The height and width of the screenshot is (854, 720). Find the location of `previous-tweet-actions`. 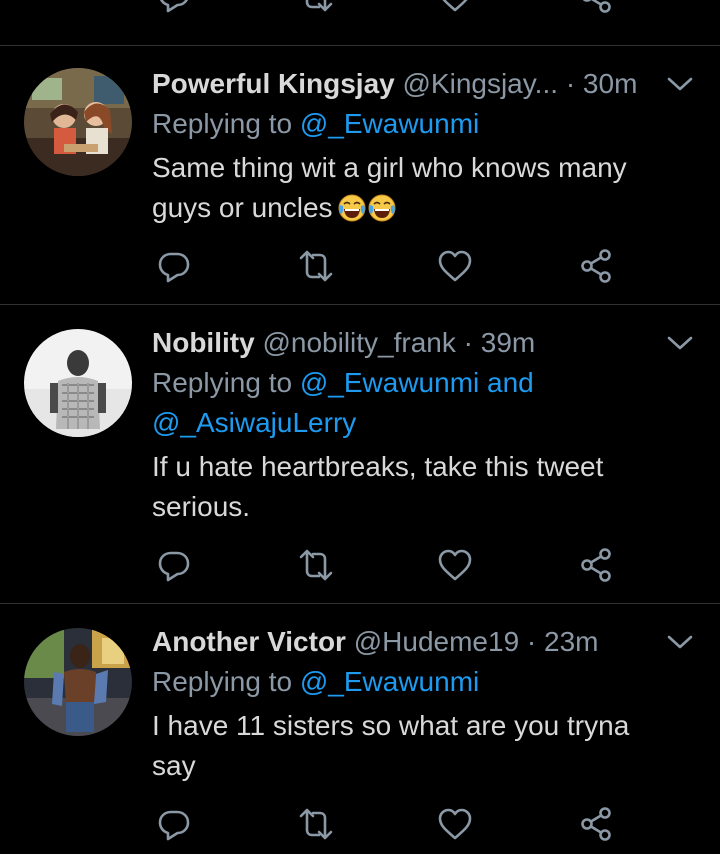

previous-tweet-actions is located at coordinates (360, 11).